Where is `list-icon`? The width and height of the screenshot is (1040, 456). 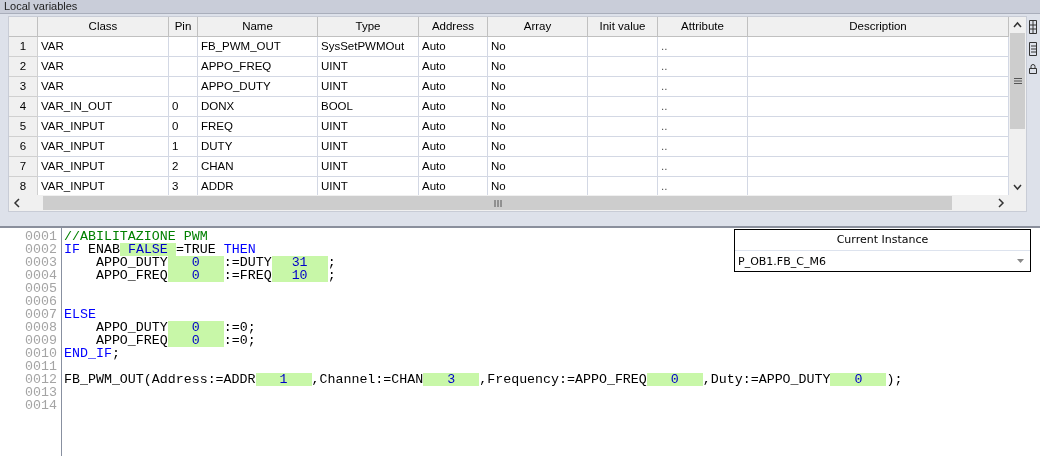 list-icon is located at coordinates (1033, 49).